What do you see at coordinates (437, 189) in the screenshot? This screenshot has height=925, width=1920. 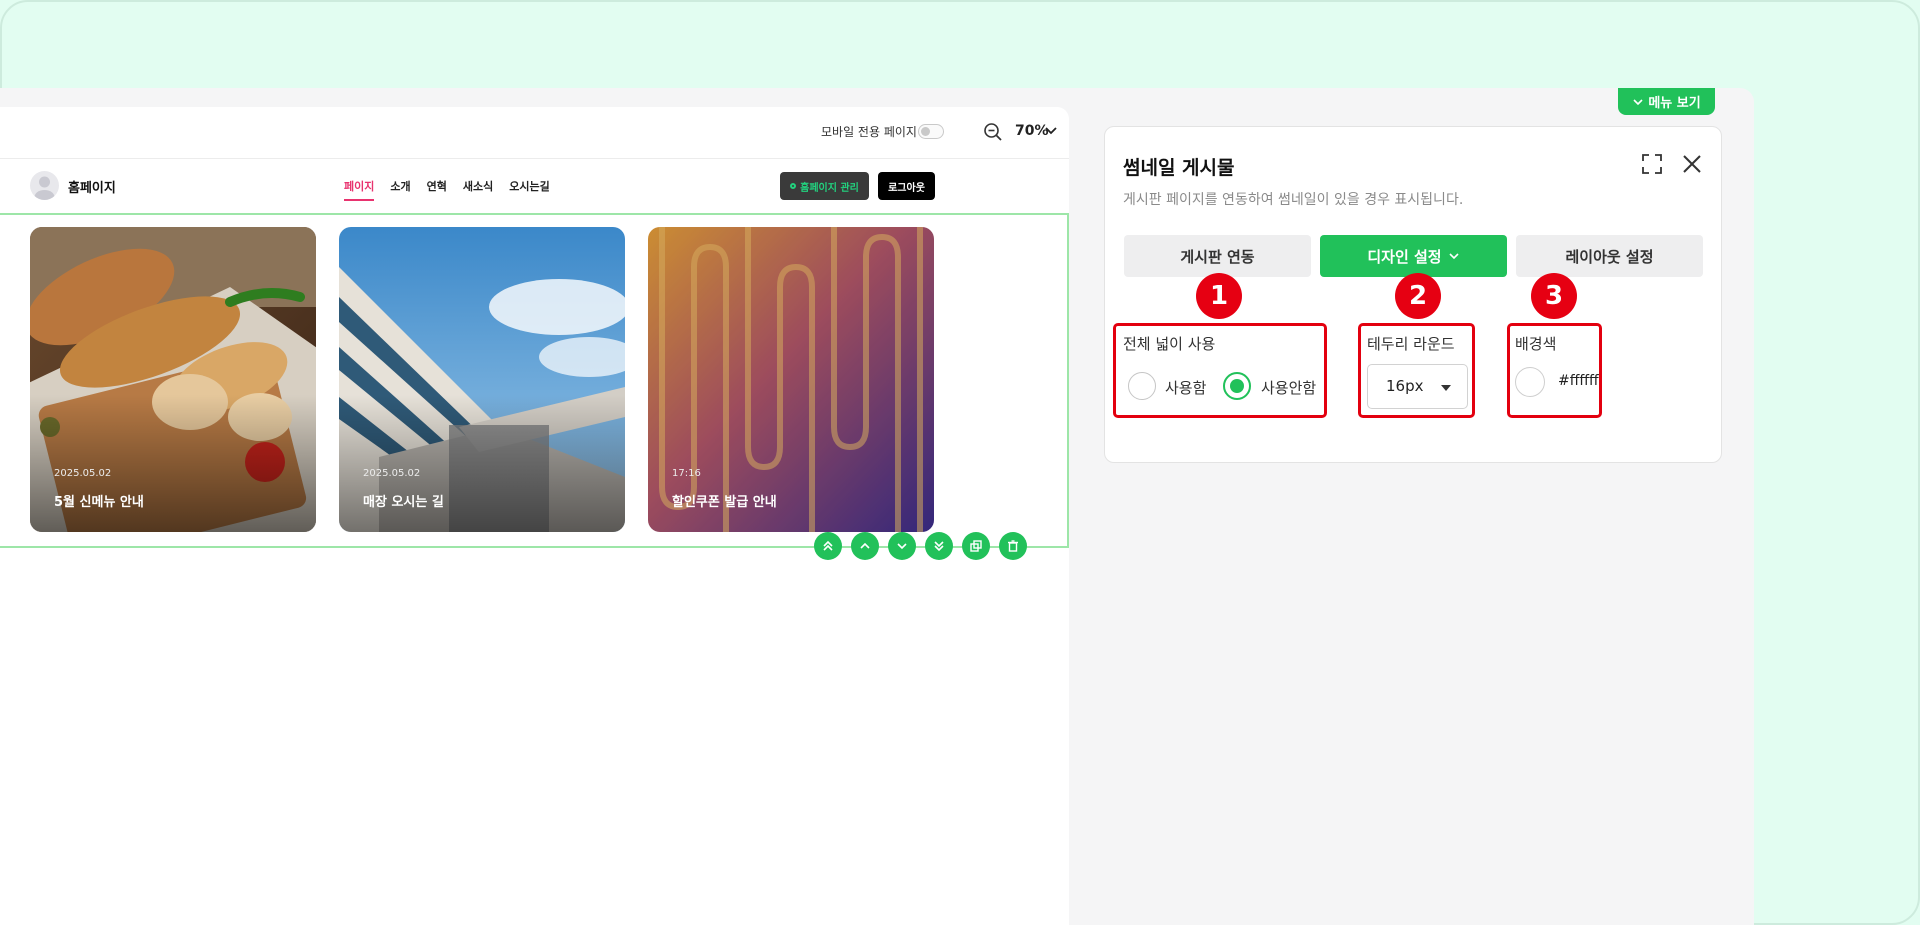 I see `nav-item-history: 연혁` at bounding box center [437, 189].